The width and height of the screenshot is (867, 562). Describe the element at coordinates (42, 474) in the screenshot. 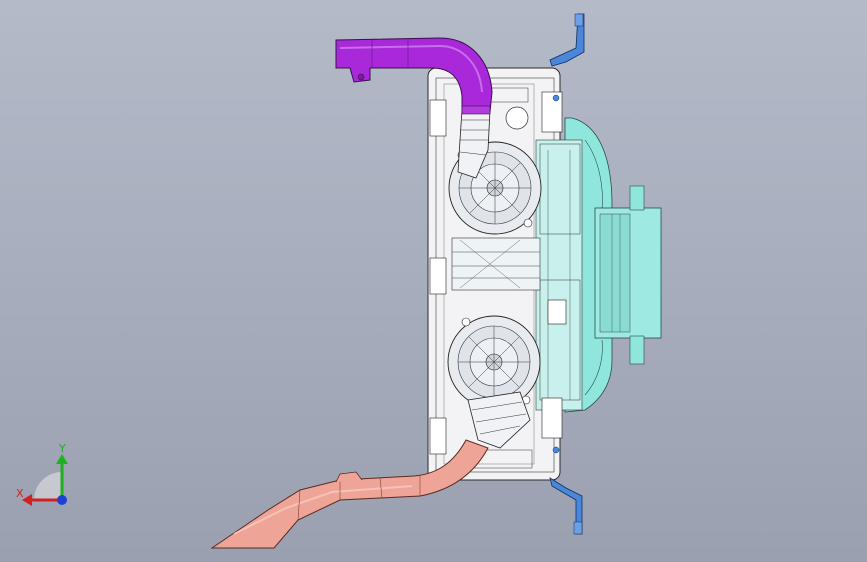

I see `coordinate-triad: Y X` at that location.